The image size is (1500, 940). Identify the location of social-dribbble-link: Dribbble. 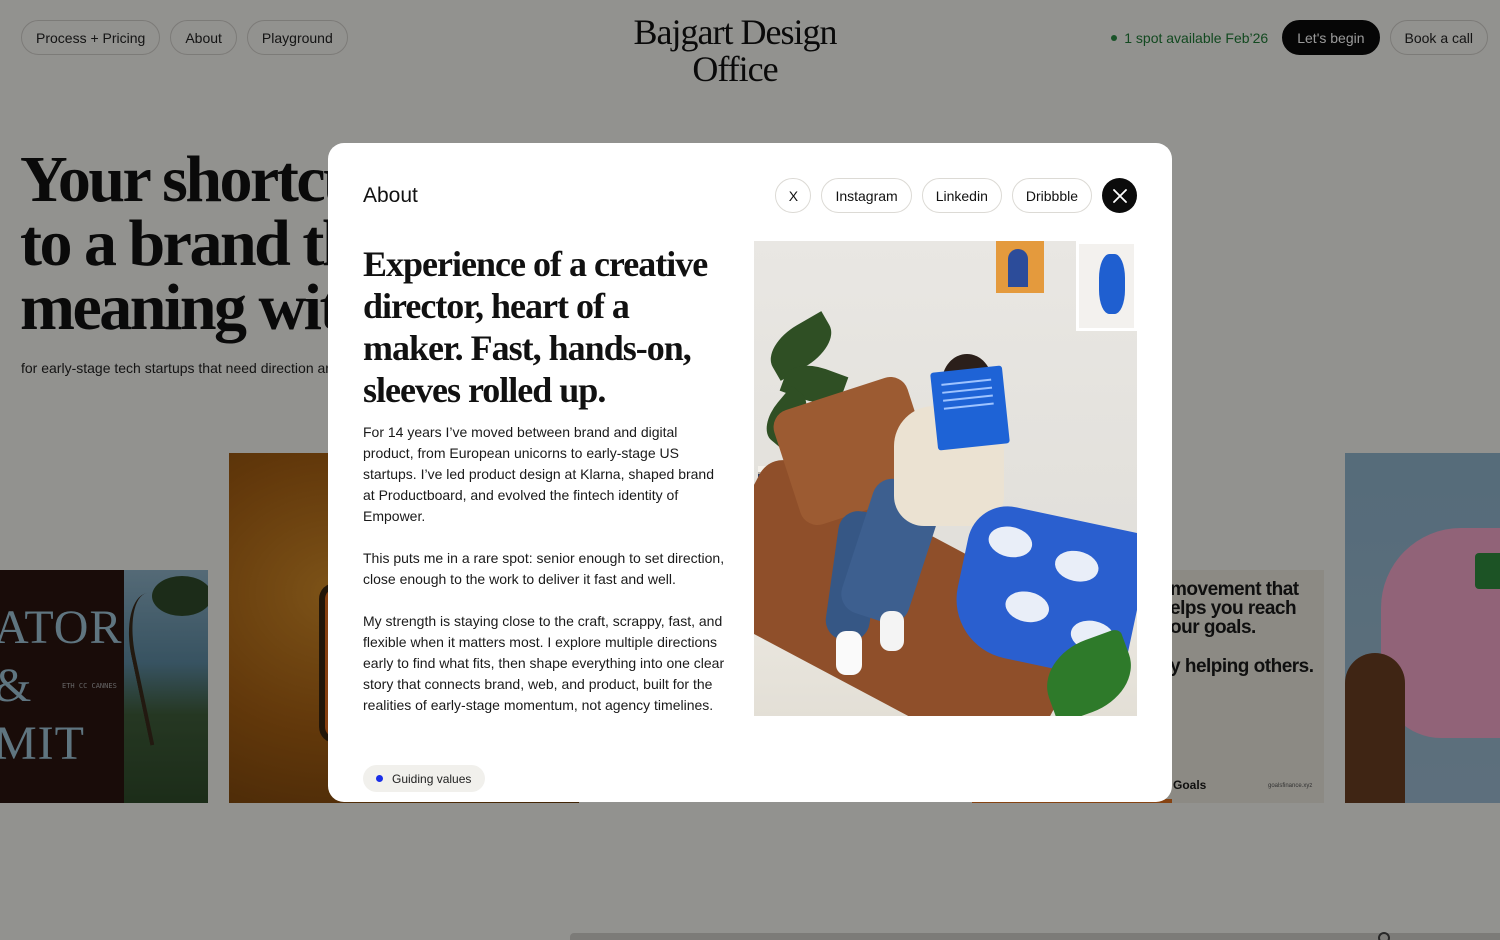
(1051, 195).